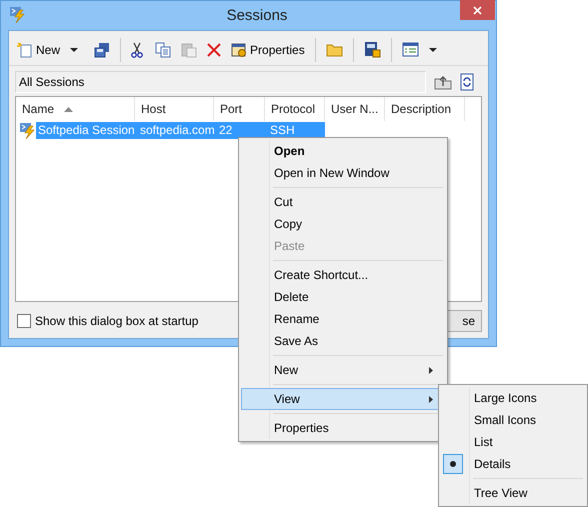 The image size is (588, 507). I want to click on sort-arrow-icon, so click(69, 109).